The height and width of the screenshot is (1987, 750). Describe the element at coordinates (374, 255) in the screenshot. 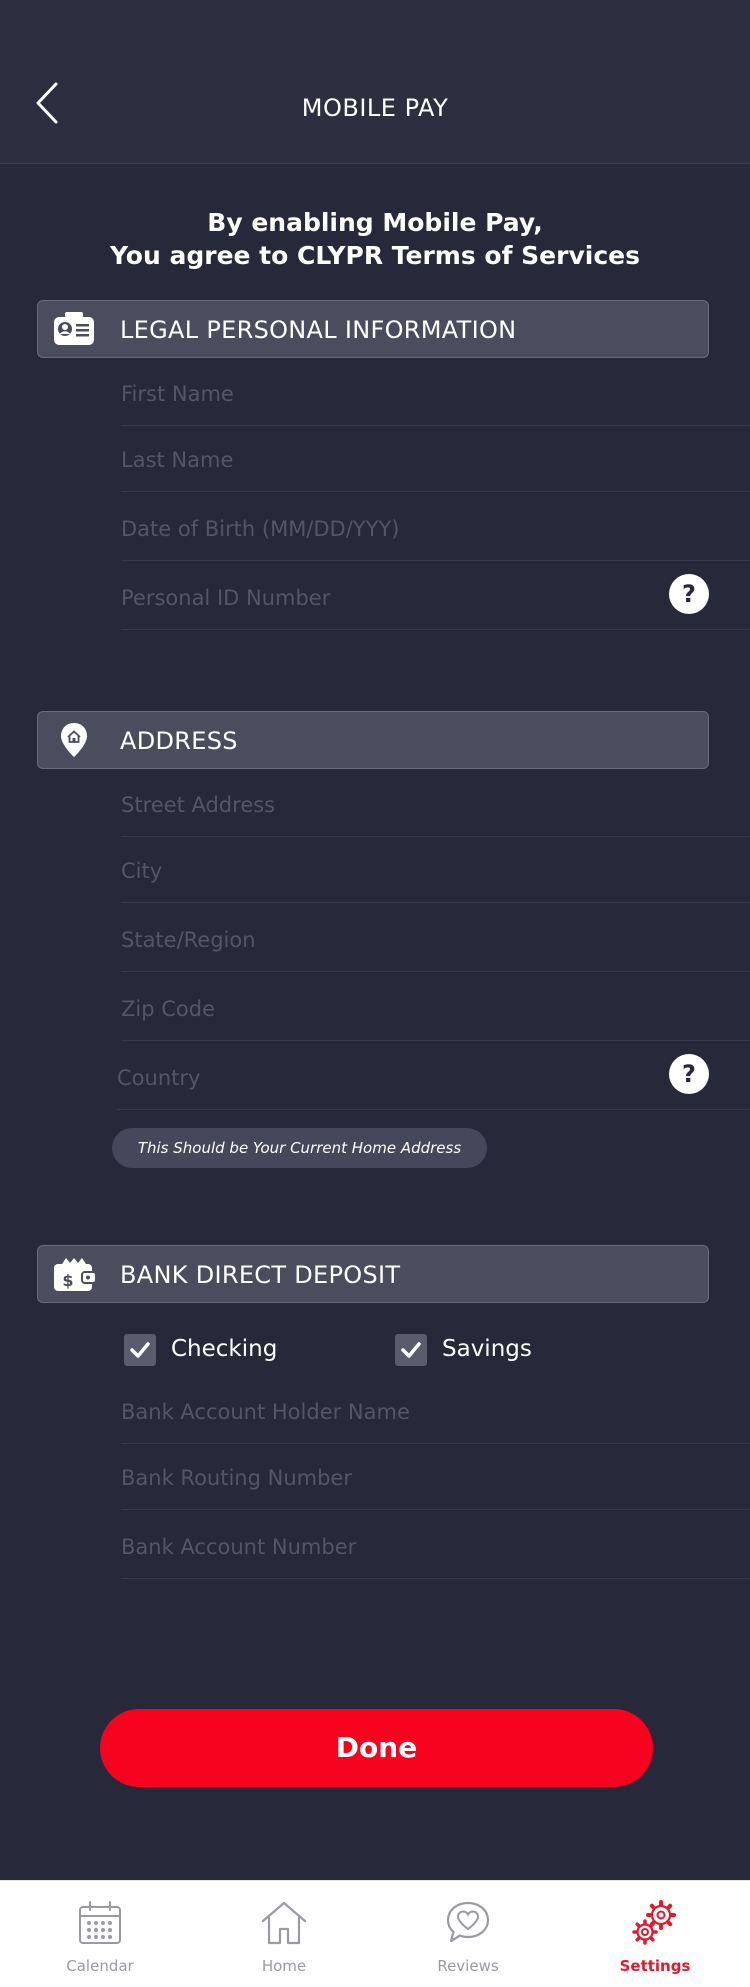

I see `consent-line-2: You agree to CLYPR Terms of Services` at that location.